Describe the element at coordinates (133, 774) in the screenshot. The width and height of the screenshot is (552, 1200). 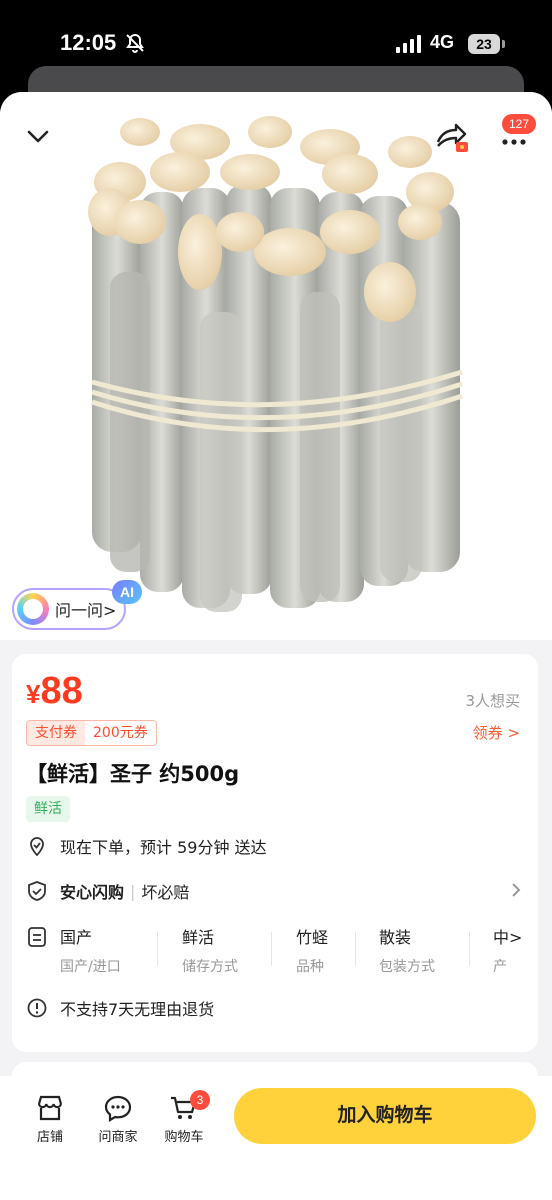
I see `product-title: 【鲜活】圣子 约500g` at that location.